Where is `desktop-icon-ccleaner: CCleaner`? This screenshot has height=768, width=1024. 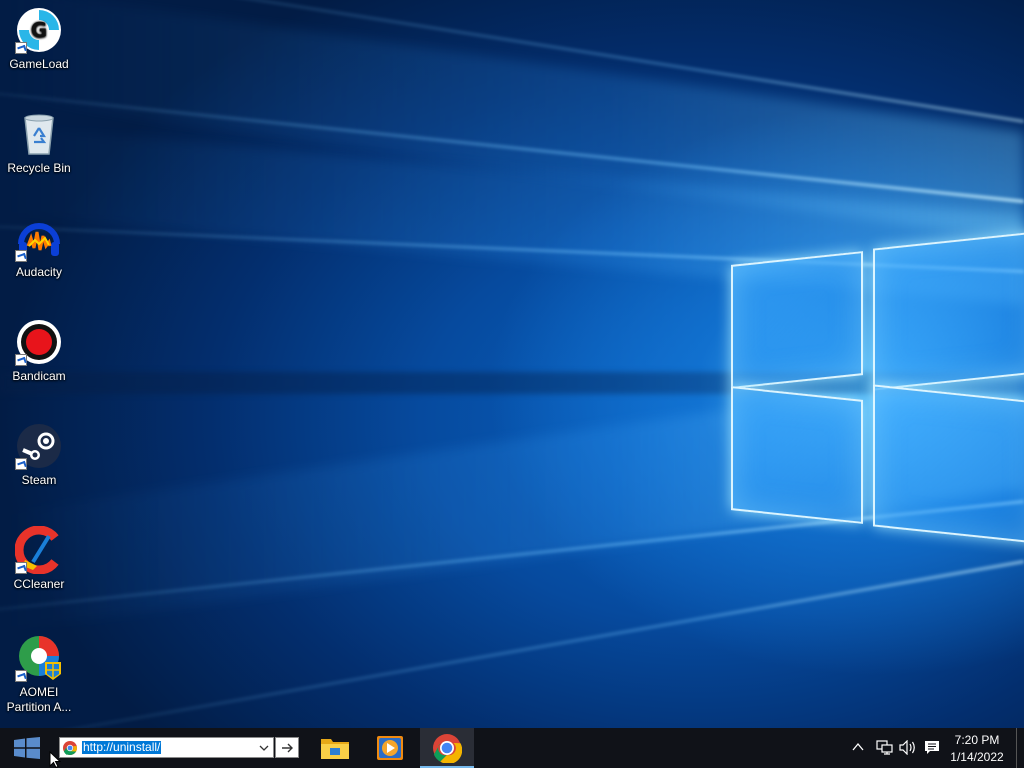 desktop-icon-ccleaner: CCleaner is located at coordinates (39, 558).